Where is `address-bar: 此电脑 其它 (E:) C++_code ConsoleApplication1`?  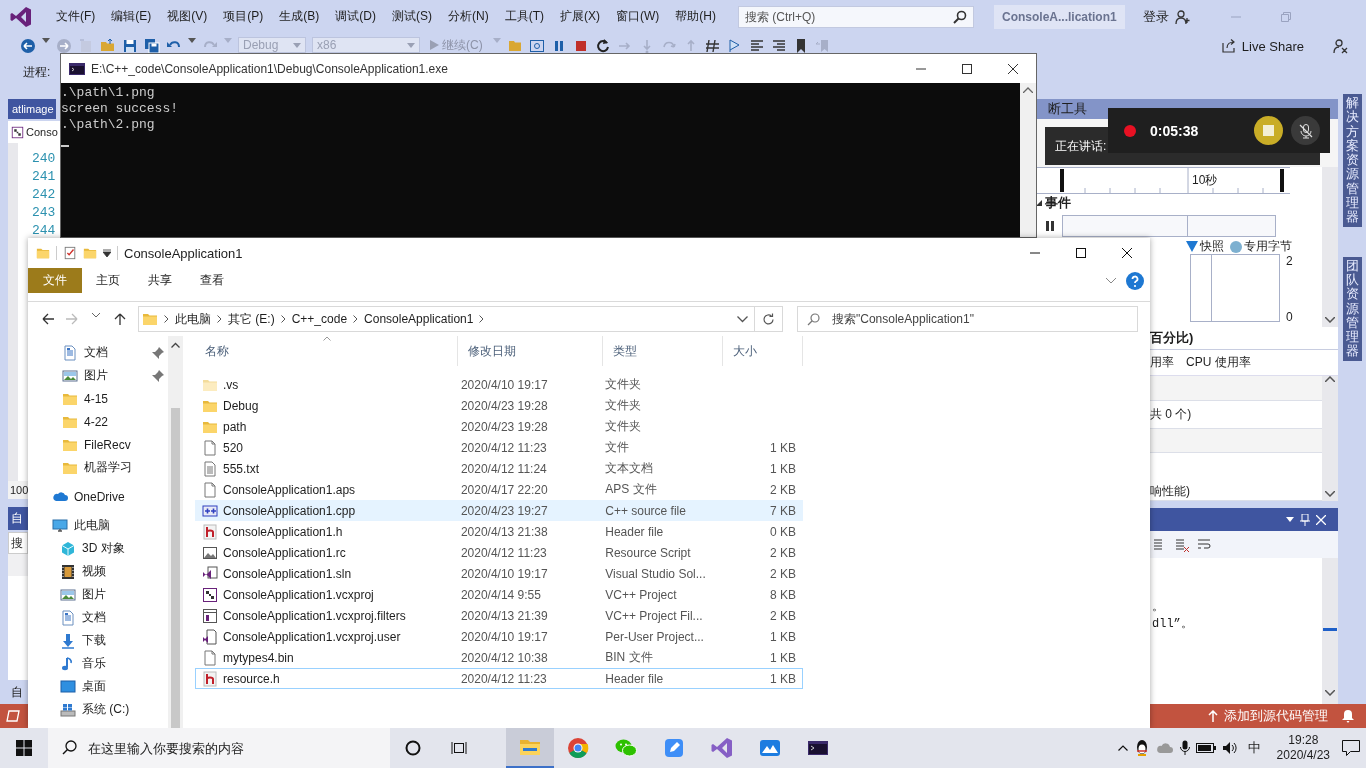
address-bar: 此电脑 其它 (E:) C++_code ConsoleApplication1 is located at coordinates (446, 319).